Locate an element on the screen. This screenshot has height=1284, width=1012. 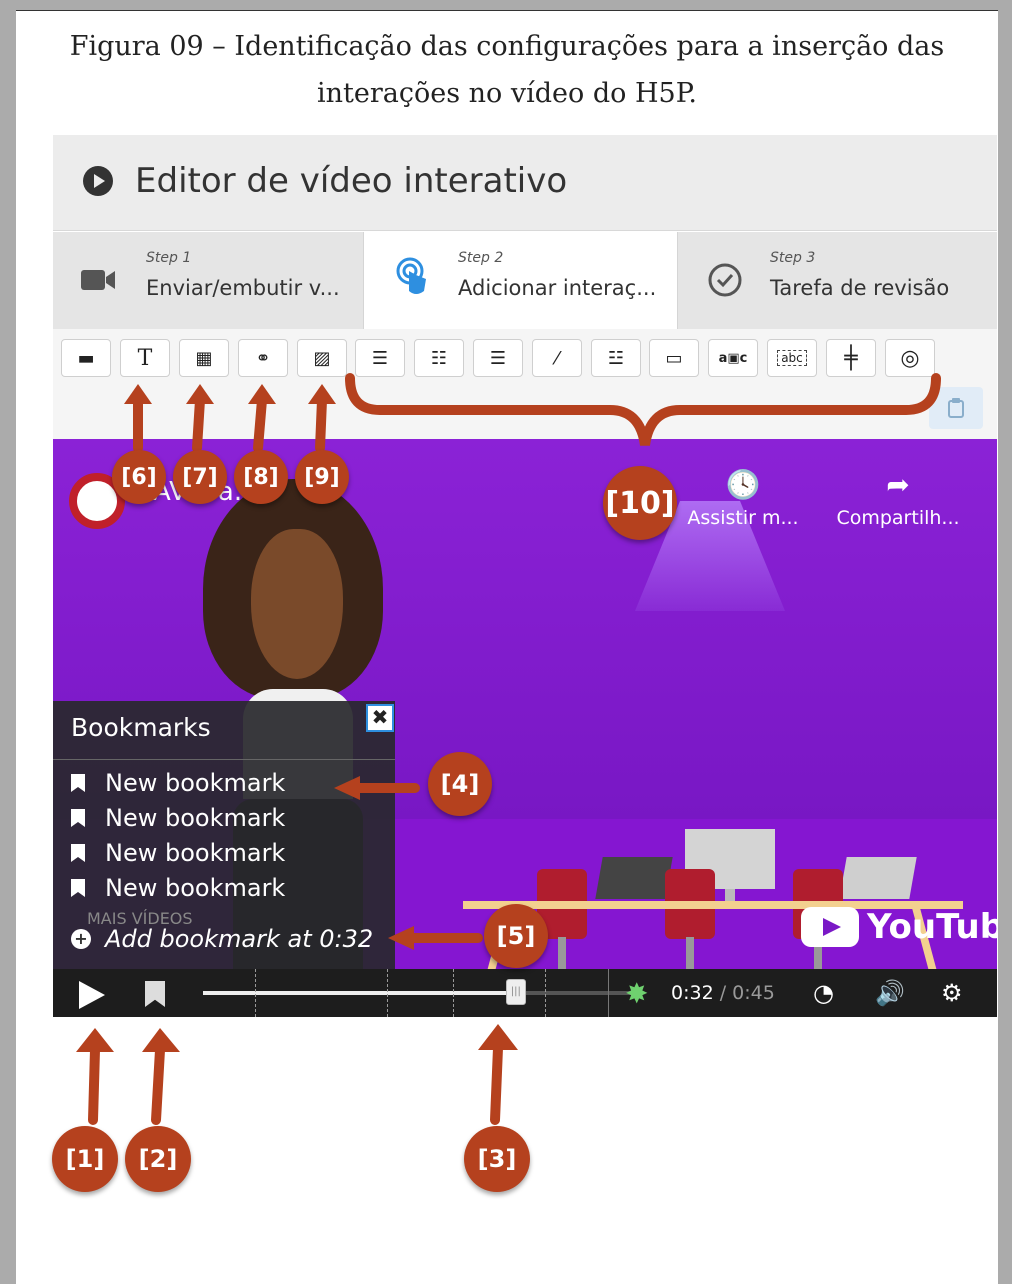
divider is located at coordinates (224, 759).